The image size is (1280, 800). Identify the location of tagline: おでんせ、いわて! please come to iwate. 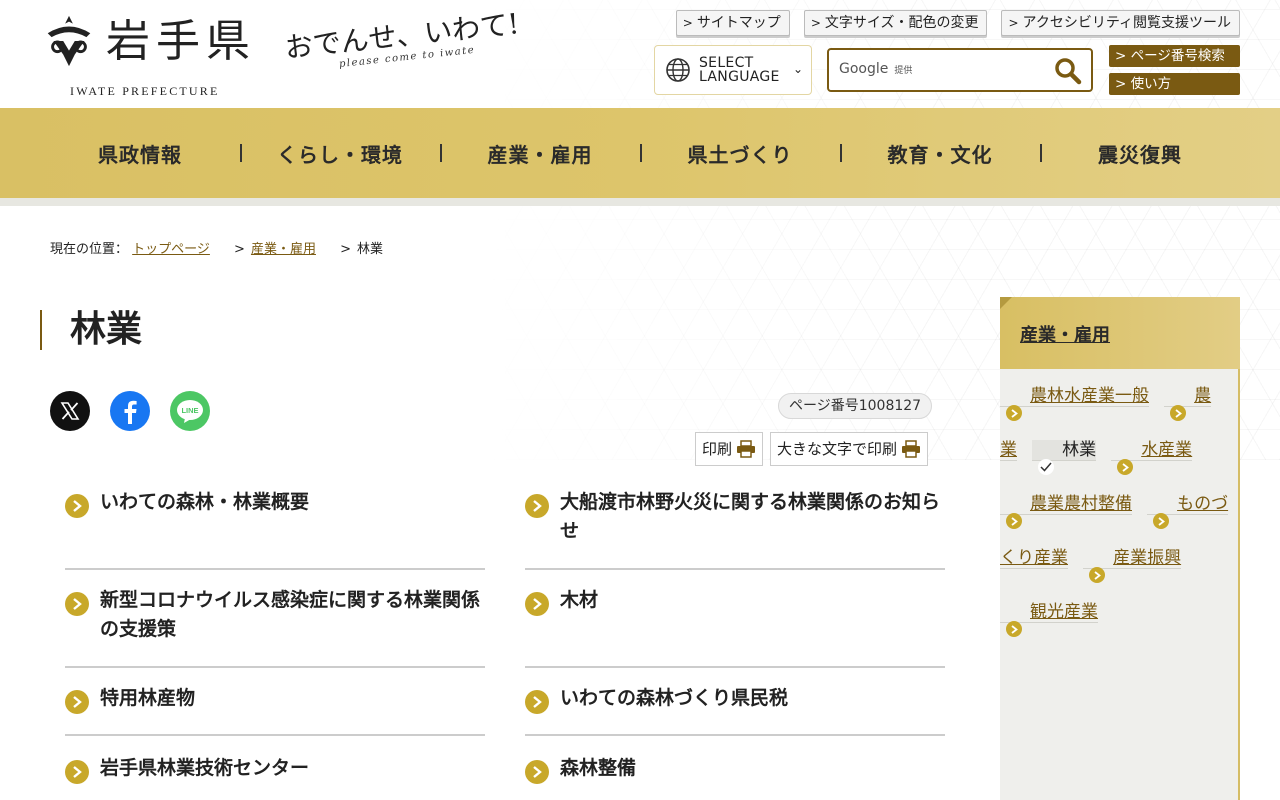
(406, 51).